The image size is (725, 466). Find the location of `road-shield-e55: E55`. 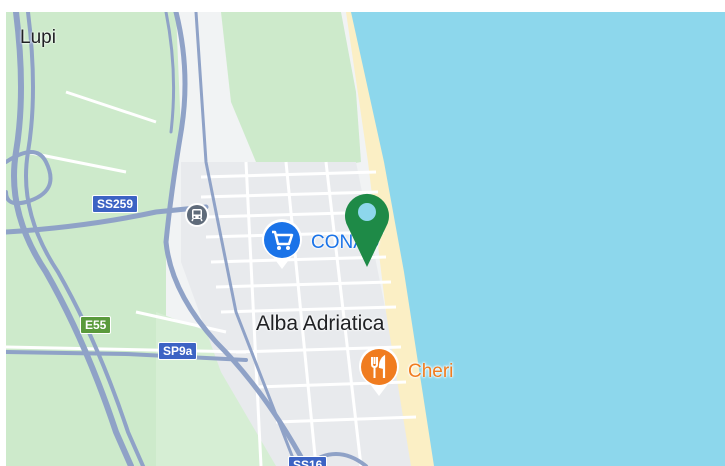

road-shield-e55: E55 is located at coordinates (96, 325).